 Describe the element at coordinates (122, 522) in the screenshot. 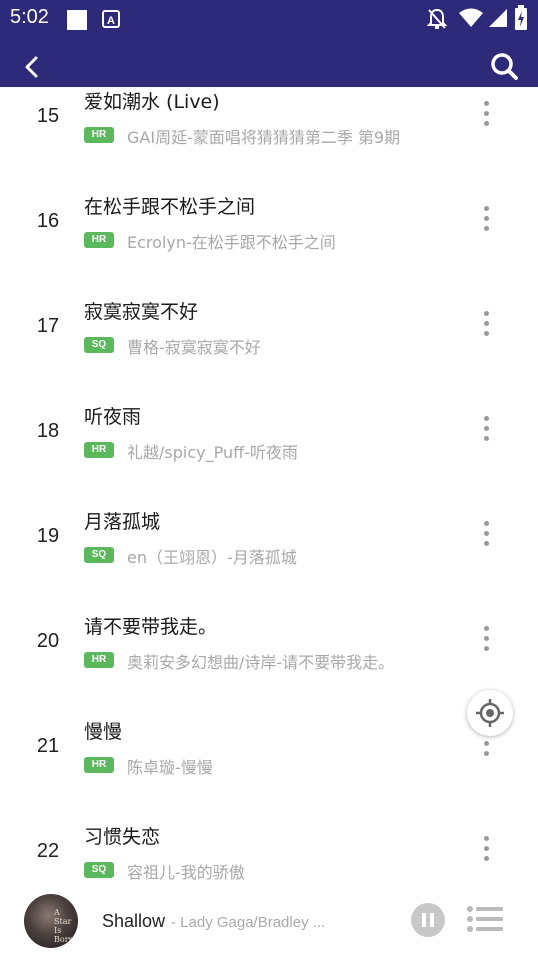

I see `song-title: 月落孤城` at that location.